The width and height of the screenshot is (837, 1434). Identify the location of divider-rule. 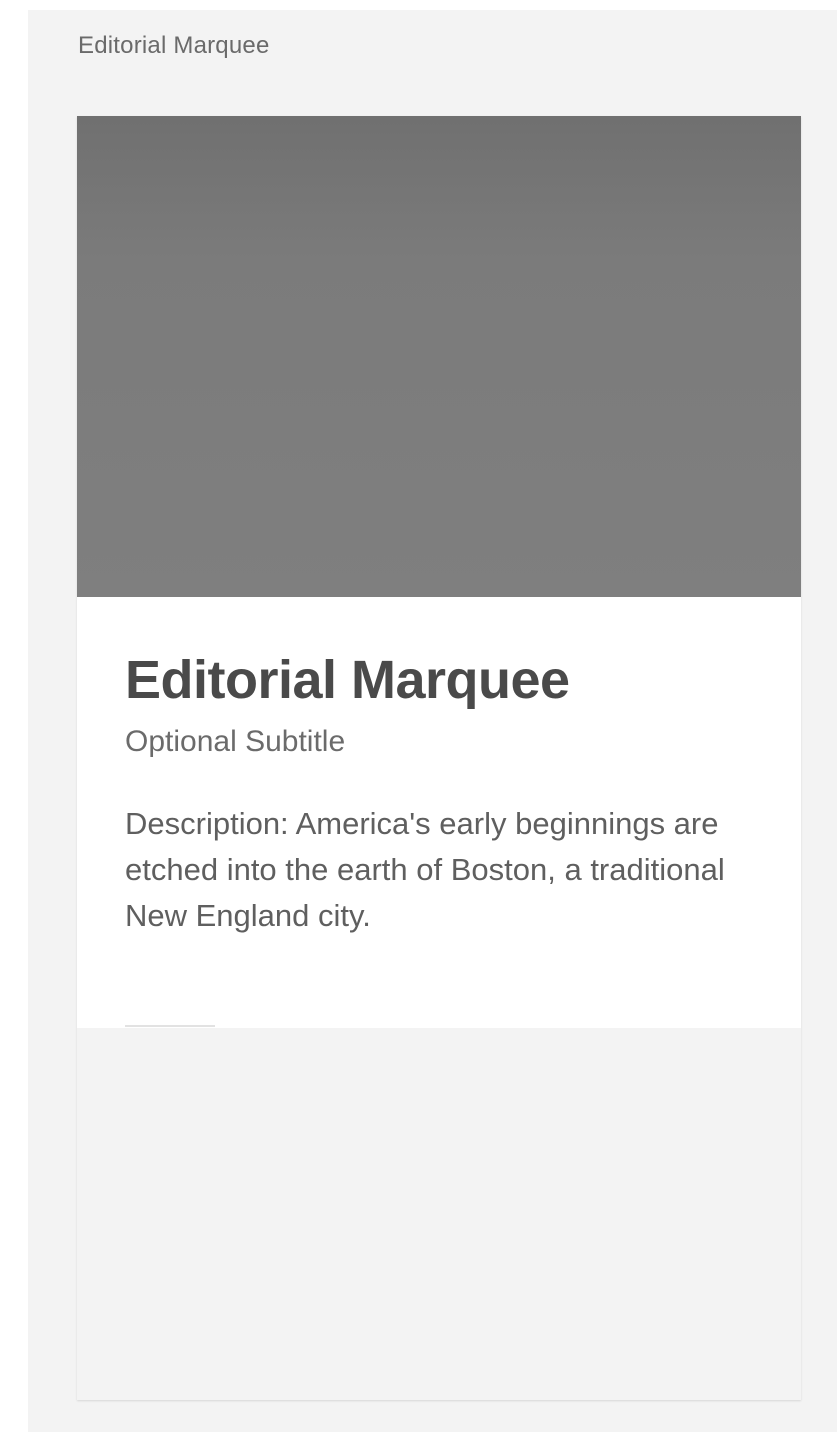
(170, 1026).